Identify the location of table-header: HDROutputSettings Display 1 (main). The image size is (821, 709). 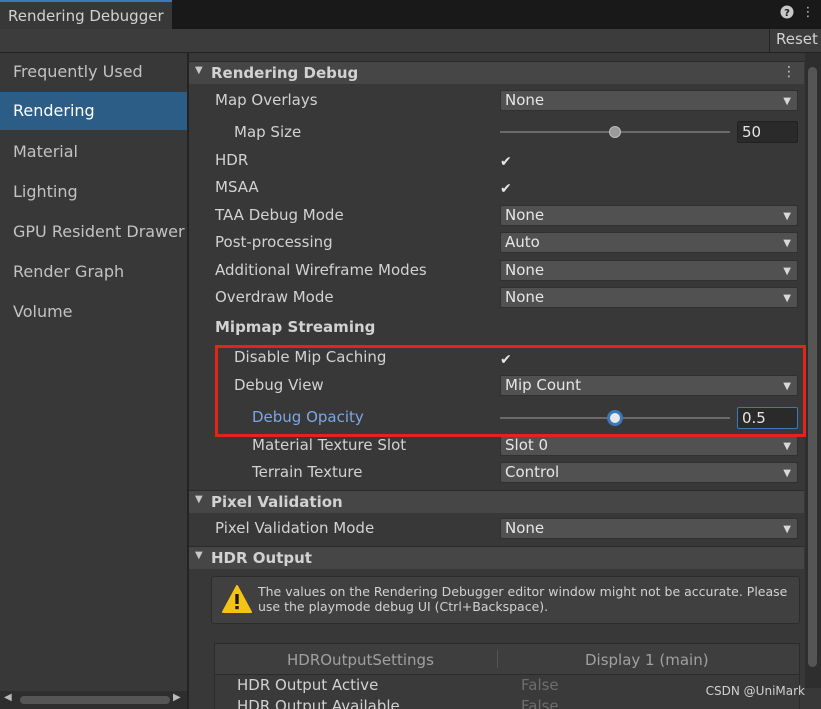
(507, 659).